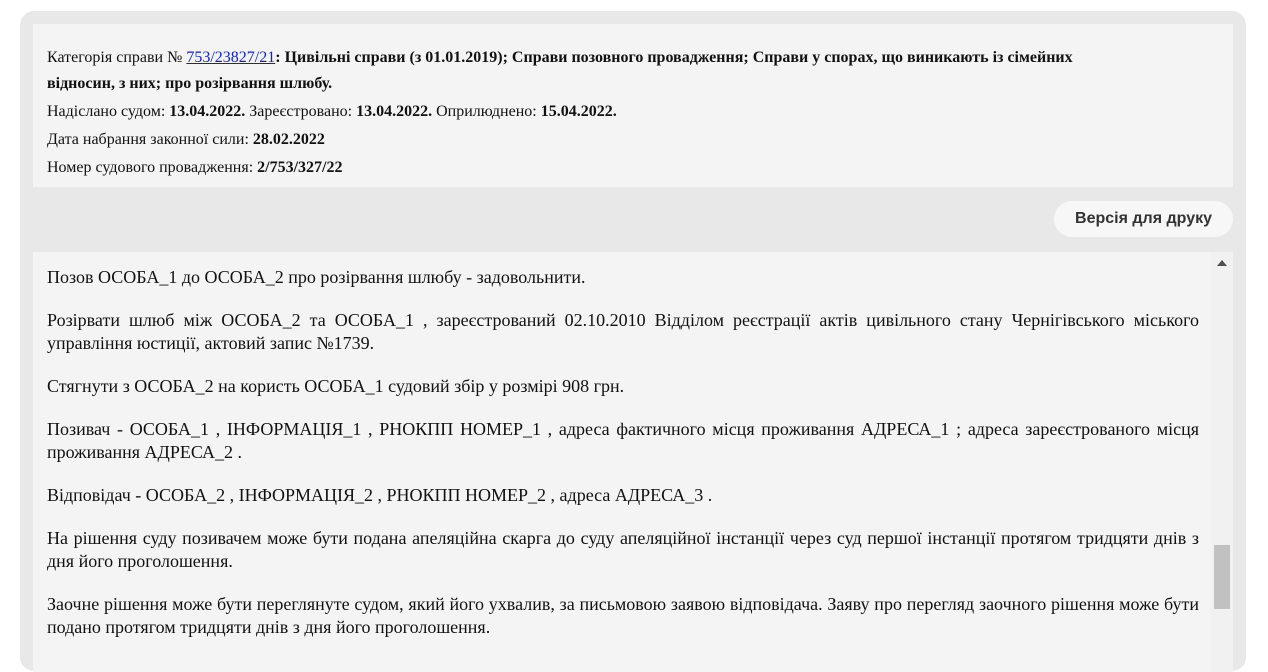  What do you see at coordinates (486, 111) in the screenshot?
I see `published-label: Оприлюднено:` at bounding box center [486, 111].